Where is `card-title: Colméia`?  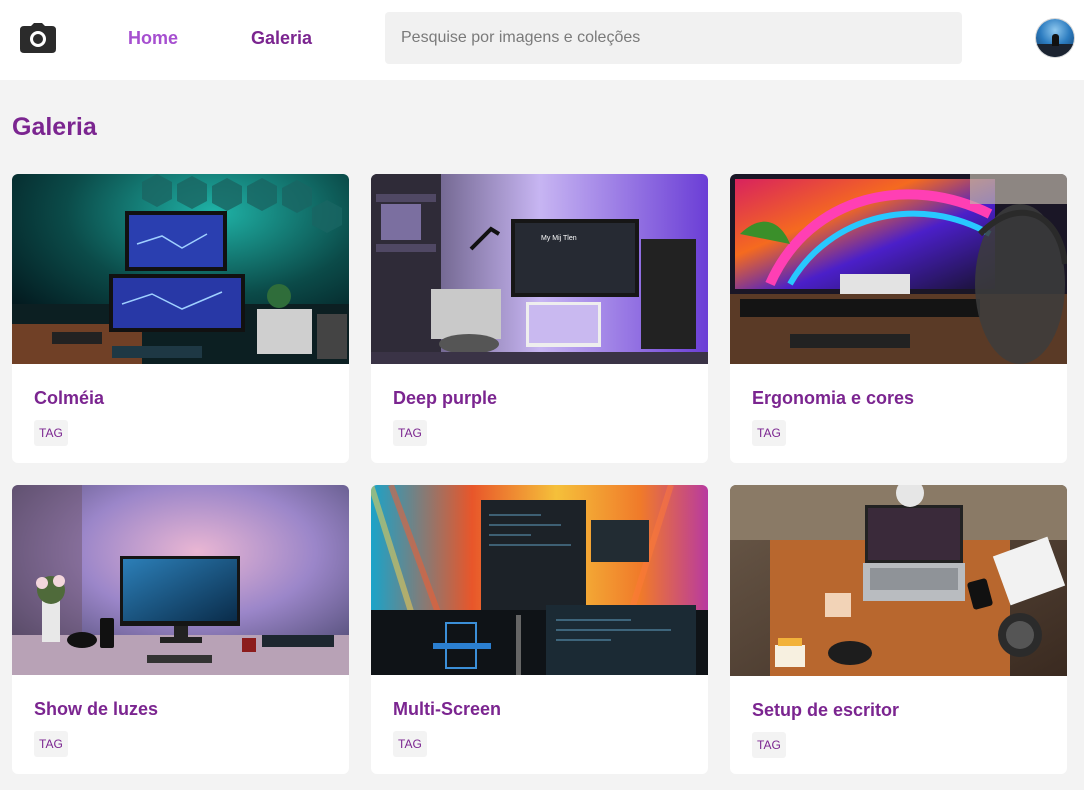 card-title: Colméia is located at coordinates (69, 398).